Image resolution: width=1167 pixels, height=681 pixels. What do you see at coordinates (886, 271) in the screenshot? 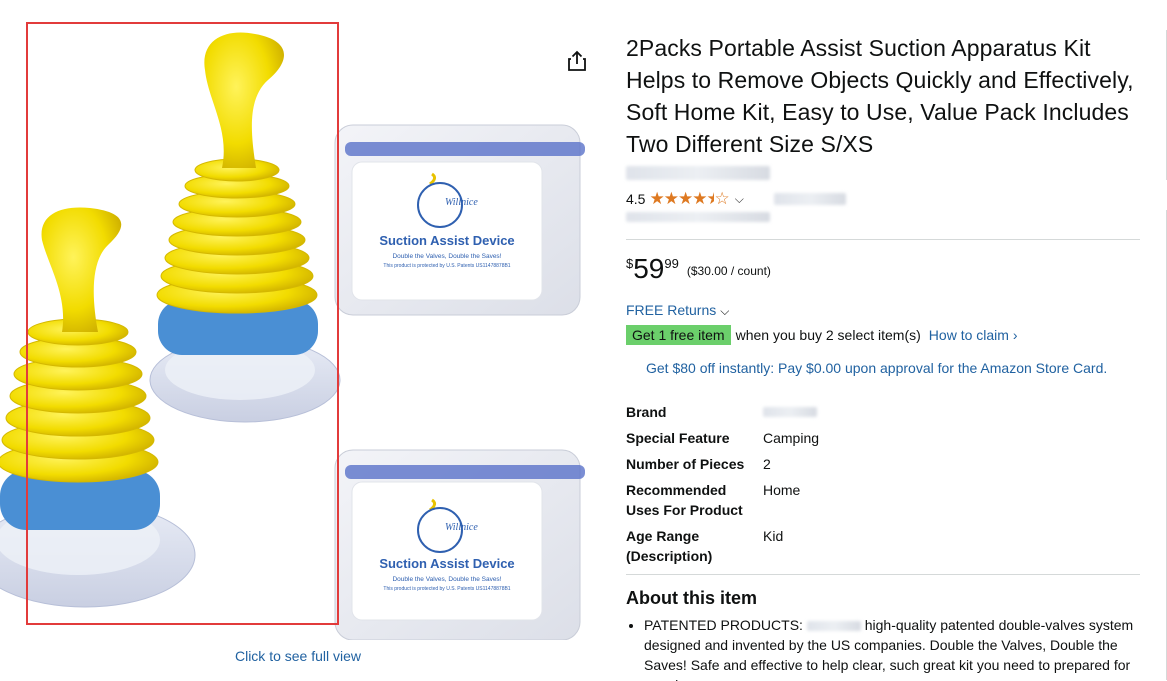
I see `price: $ 59 99 ($30.00 / count)` at bounding box center [886, 271].